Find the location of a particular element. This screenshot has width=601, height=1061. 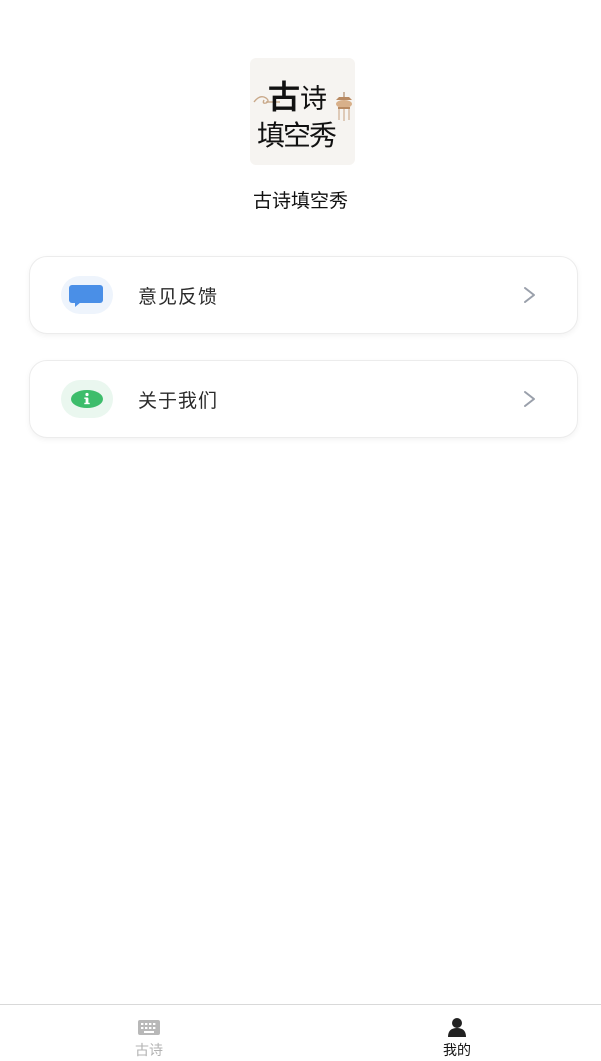

info-icon is located at coordinates (87, 399).